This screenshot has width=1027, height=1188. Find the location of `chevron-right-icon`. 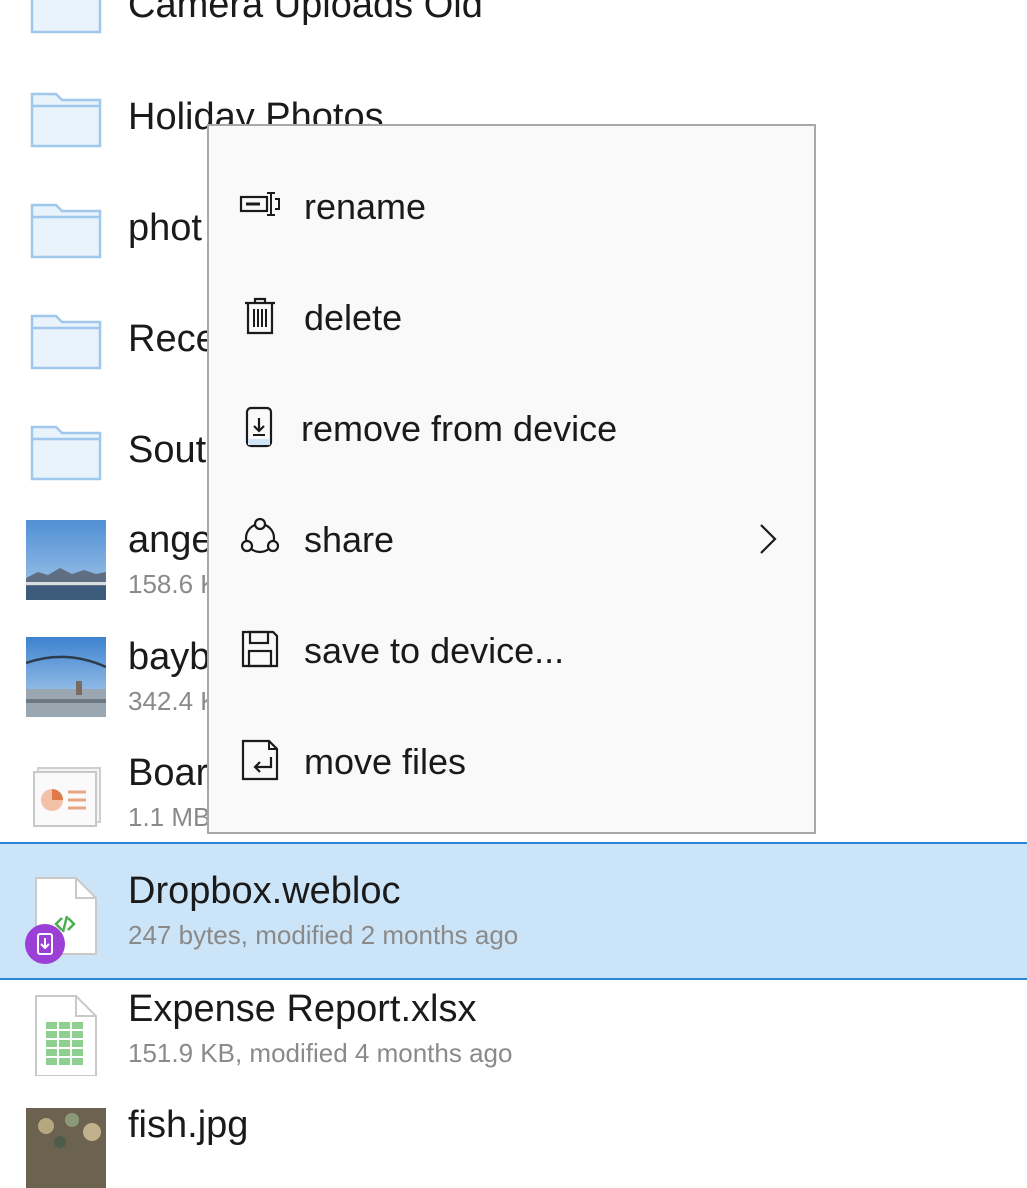

chevron-right-icon is located at coordinates (768, 539).